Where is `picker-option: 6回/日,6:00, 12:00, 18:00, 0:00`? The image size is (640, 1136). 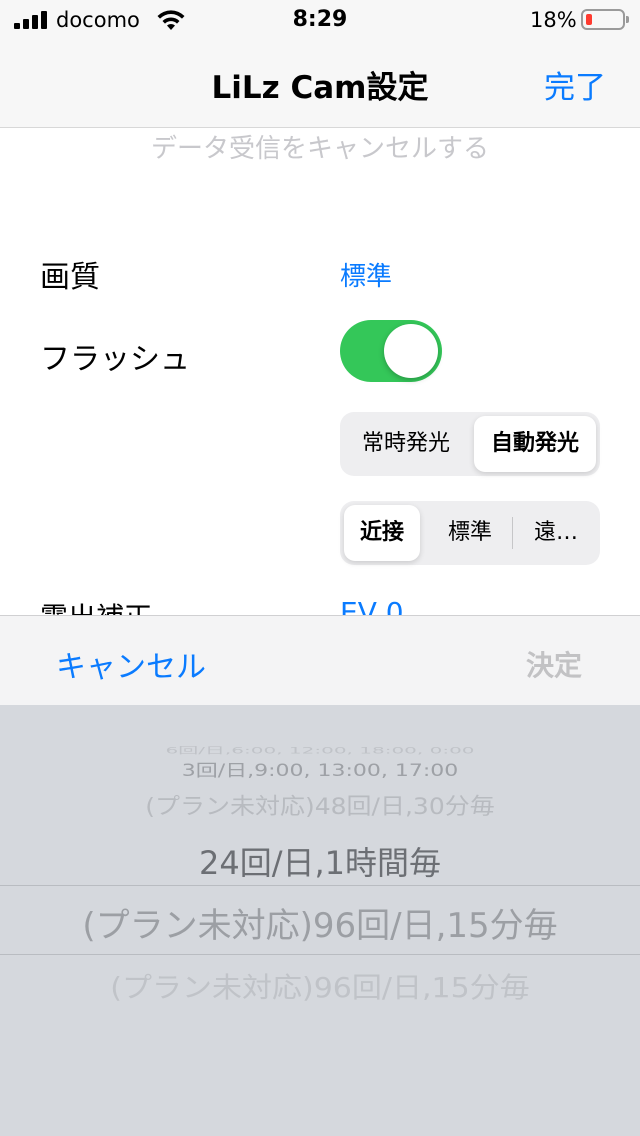 picker-option: 6回/日,6:00, 12:00, 18:00, 0:00 is located at coordinates (320, 749).